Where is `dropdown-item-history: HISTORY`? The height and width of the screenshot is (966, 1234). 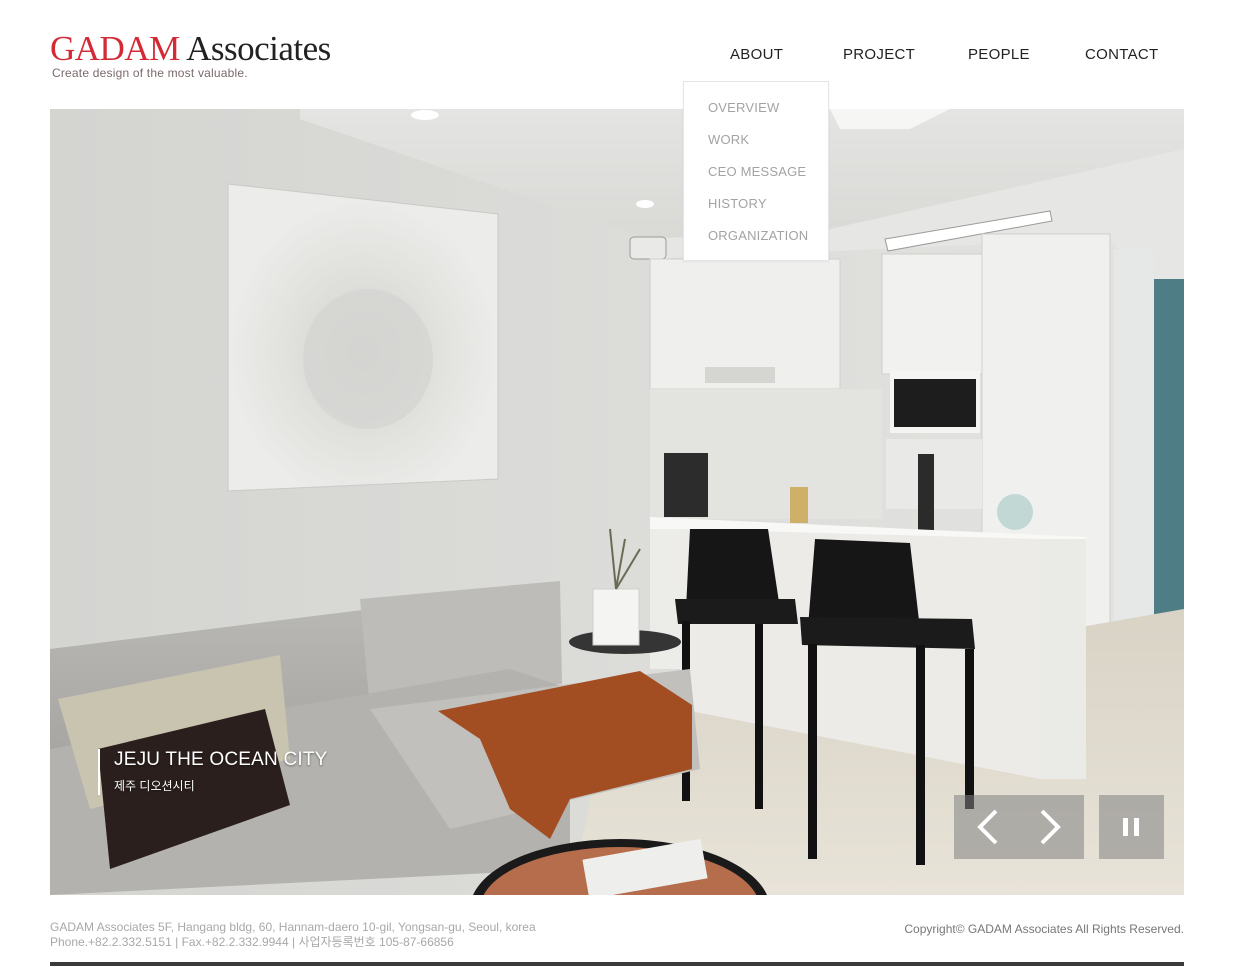
dropdown-item-history: HISTORY is located at coordinates (737, 203).